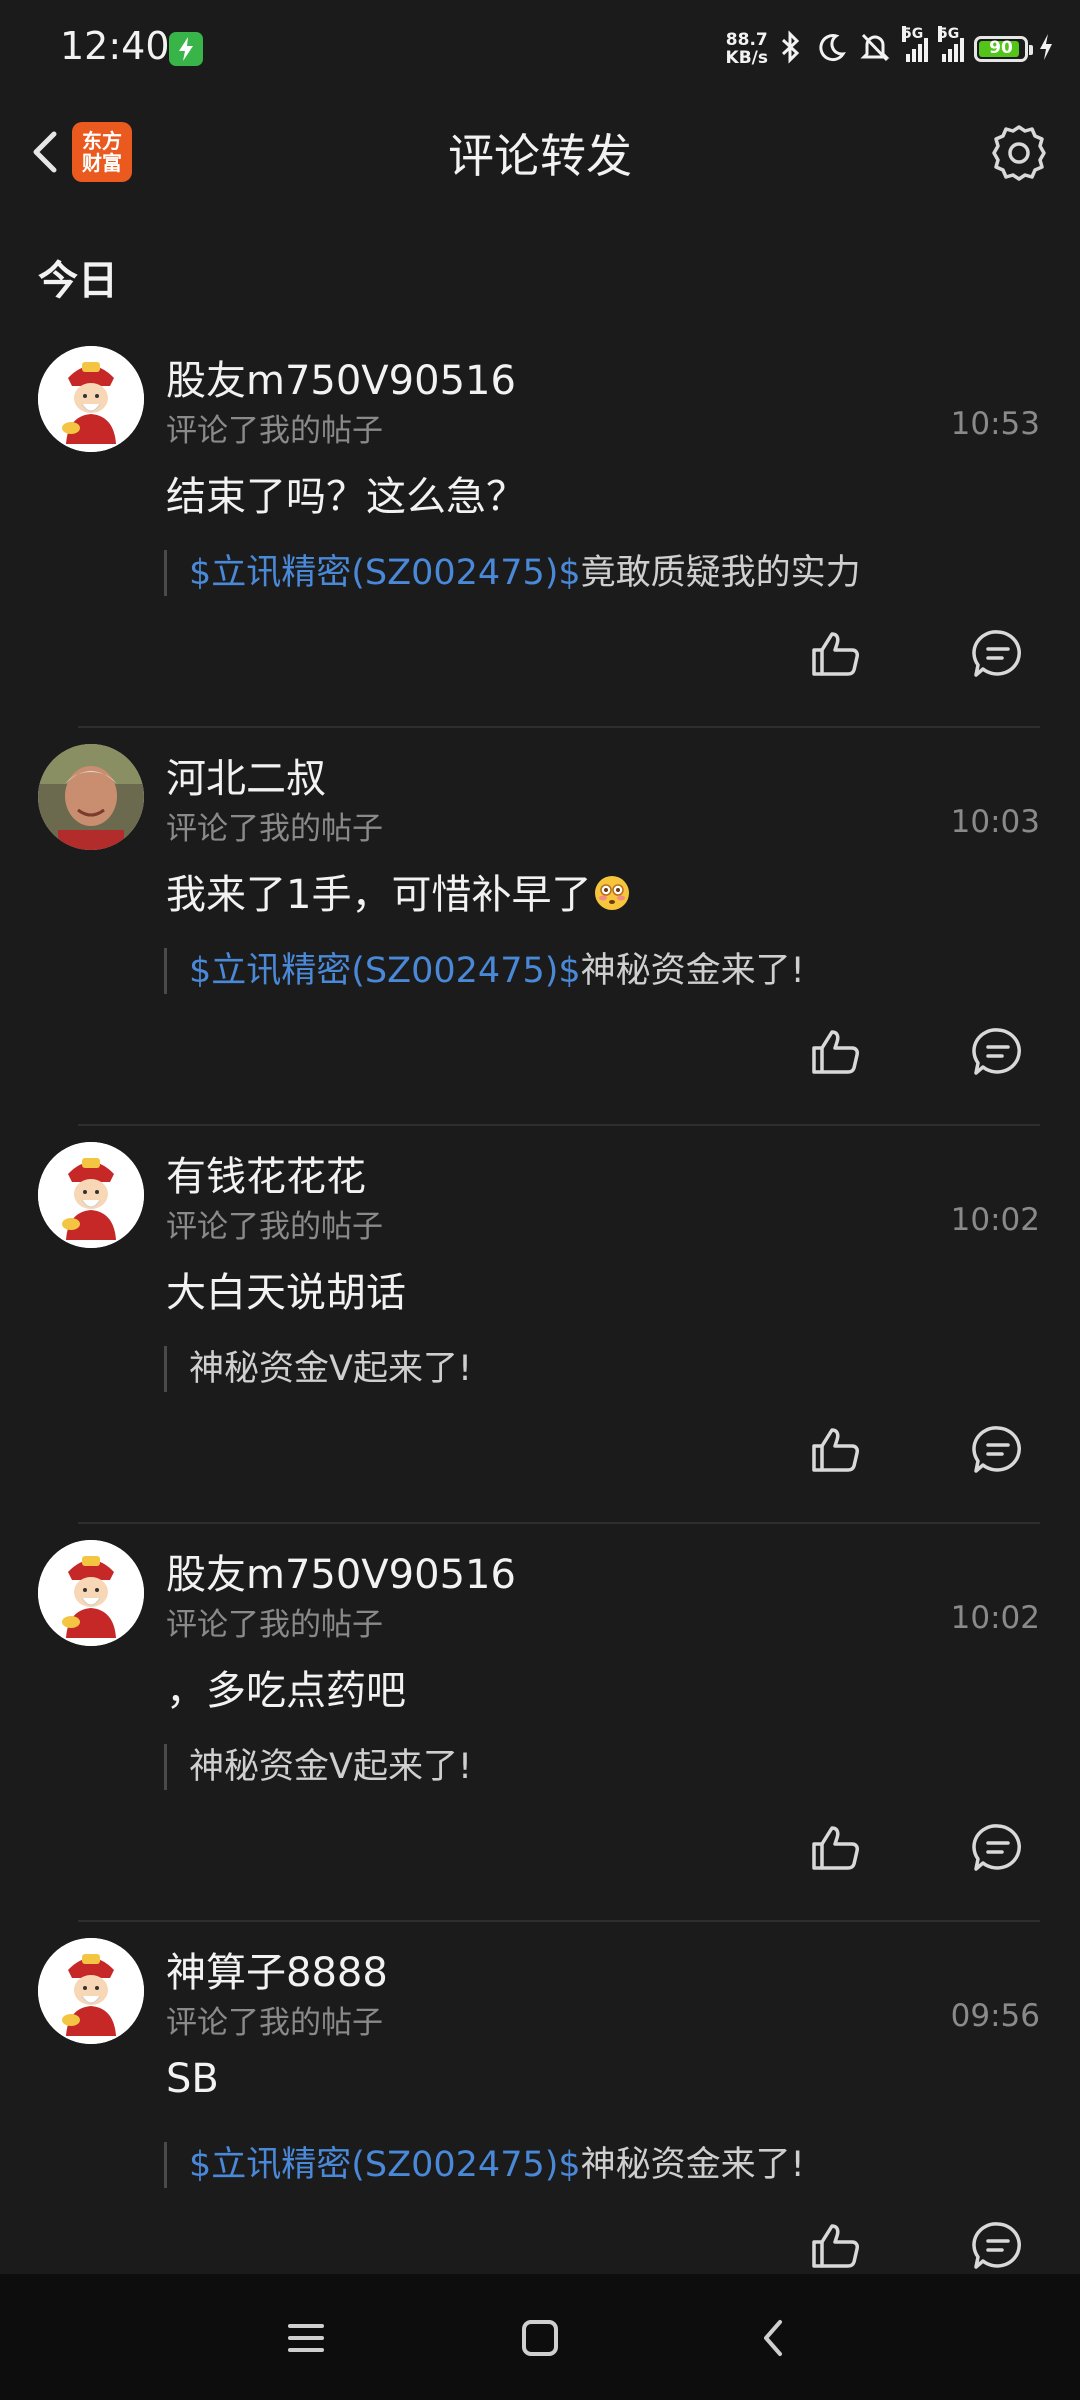 The width and height of the screenshot is (1080, 2400). I want to click on status-bar: 12:40 88.7 KB/s 5G 5G 90, so click(540, 49).